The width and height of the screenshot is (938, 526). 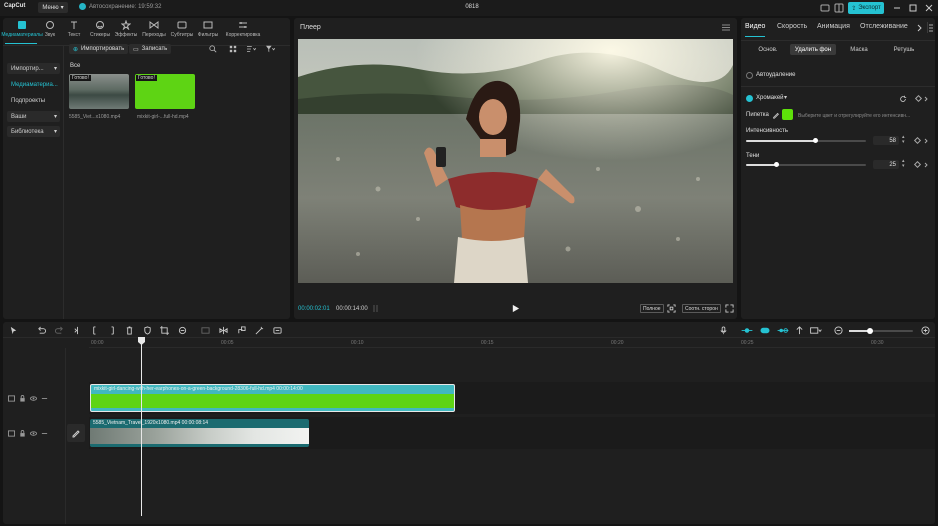 What do you see at coordinates (729, 308) in the screenshot?
I see `fullscreen-icon` at bounding box center [729, 308].